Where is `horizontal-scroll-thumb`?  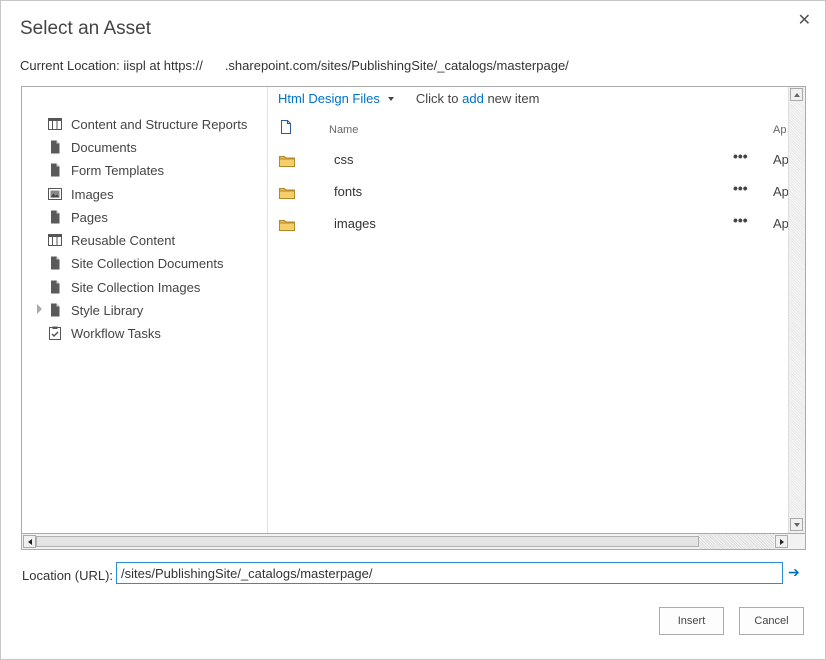 horizontal-scroll-thumb is located at coordinates (367, 541).